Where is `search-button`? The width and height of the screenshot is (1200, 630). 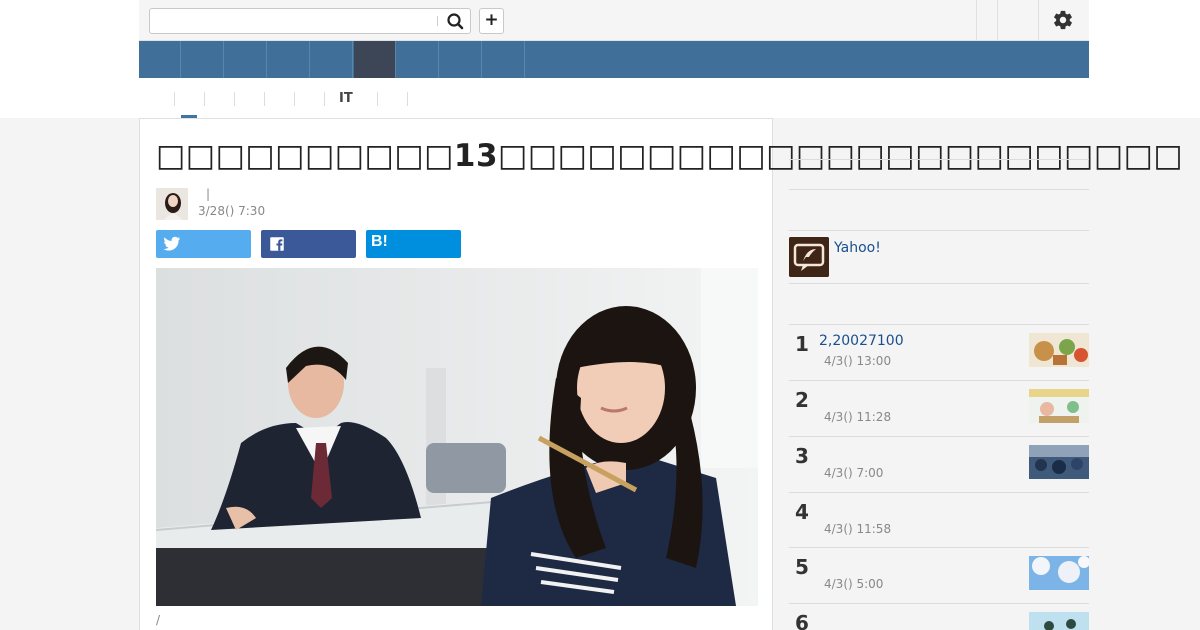
search-button is located at coordinates (455, 21).